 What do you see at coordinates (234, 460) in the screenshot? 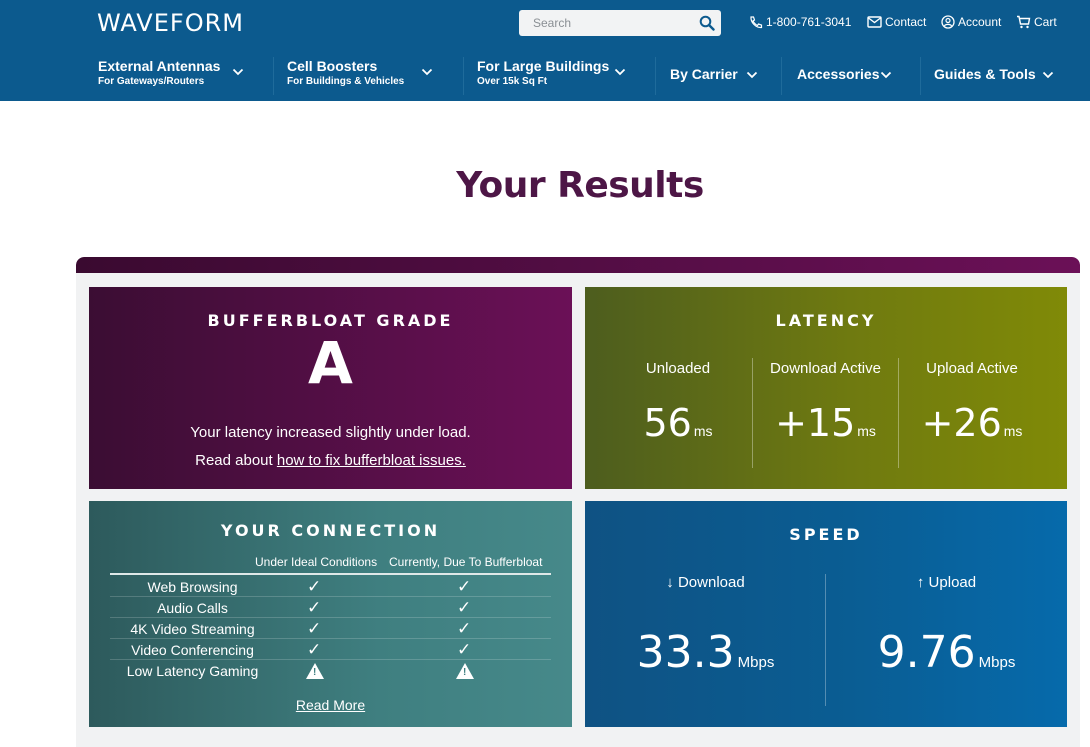
I see `read-about-text: Read about` at bounding box center [234, 460].